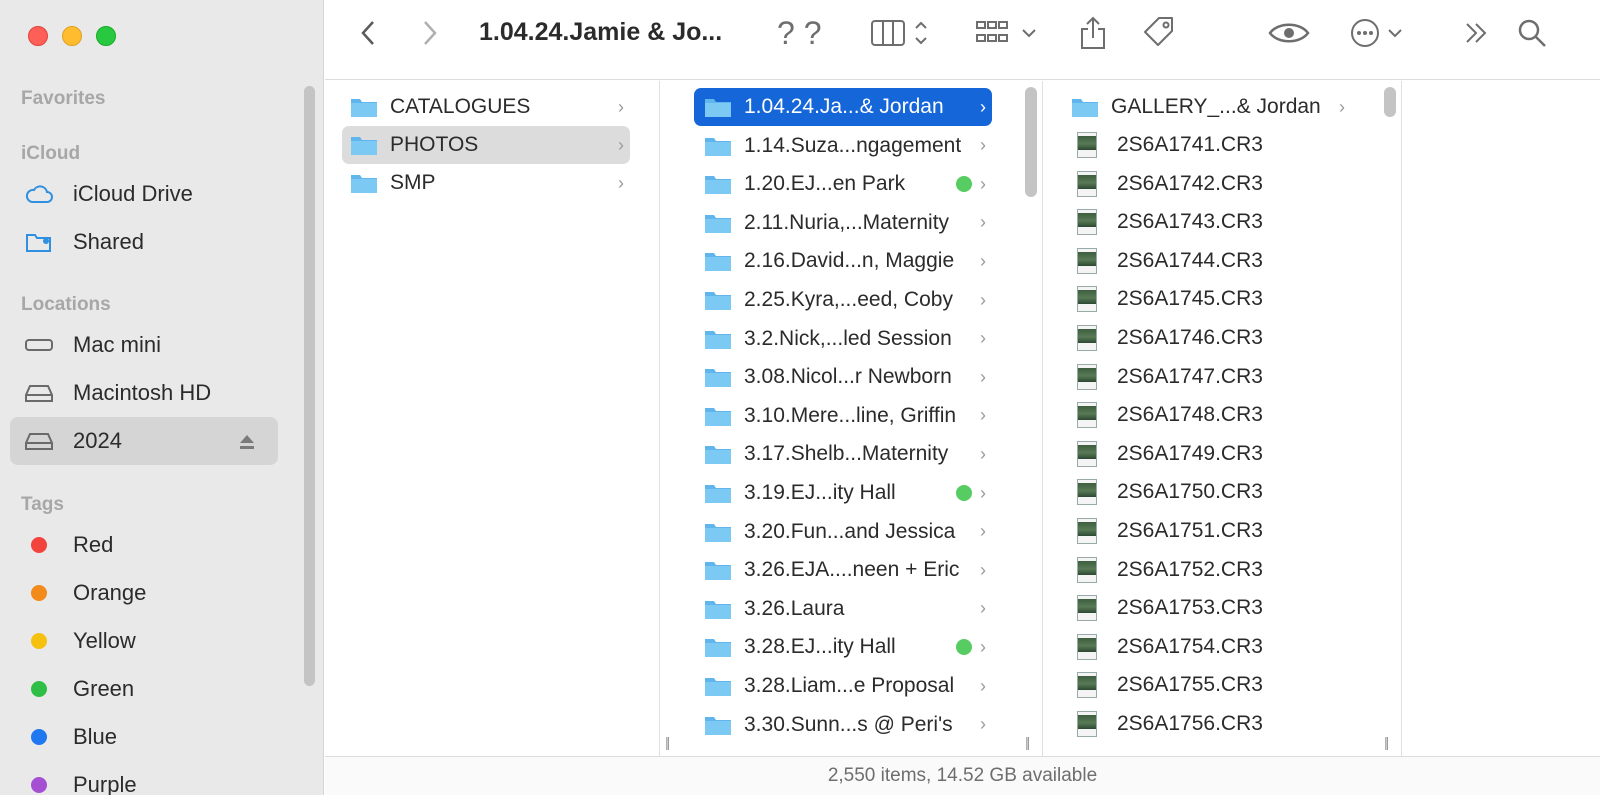 The width and height of the screenshot is (1600, 795). I want to click on list-item-label: CATALOGUES, so click(460, 106).